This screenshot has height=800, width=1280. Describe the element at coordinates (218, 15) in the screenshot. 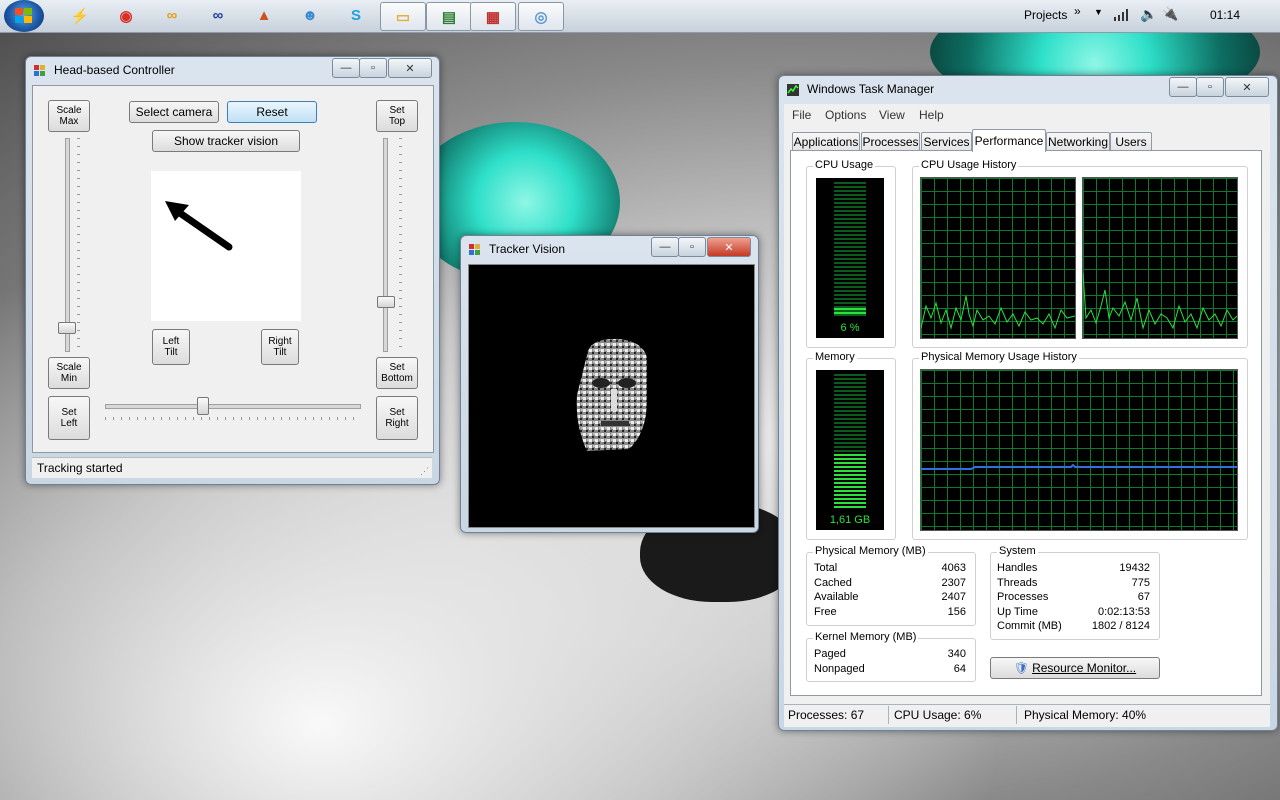

I see `taskbar-button-infinity: ∞` at that location.